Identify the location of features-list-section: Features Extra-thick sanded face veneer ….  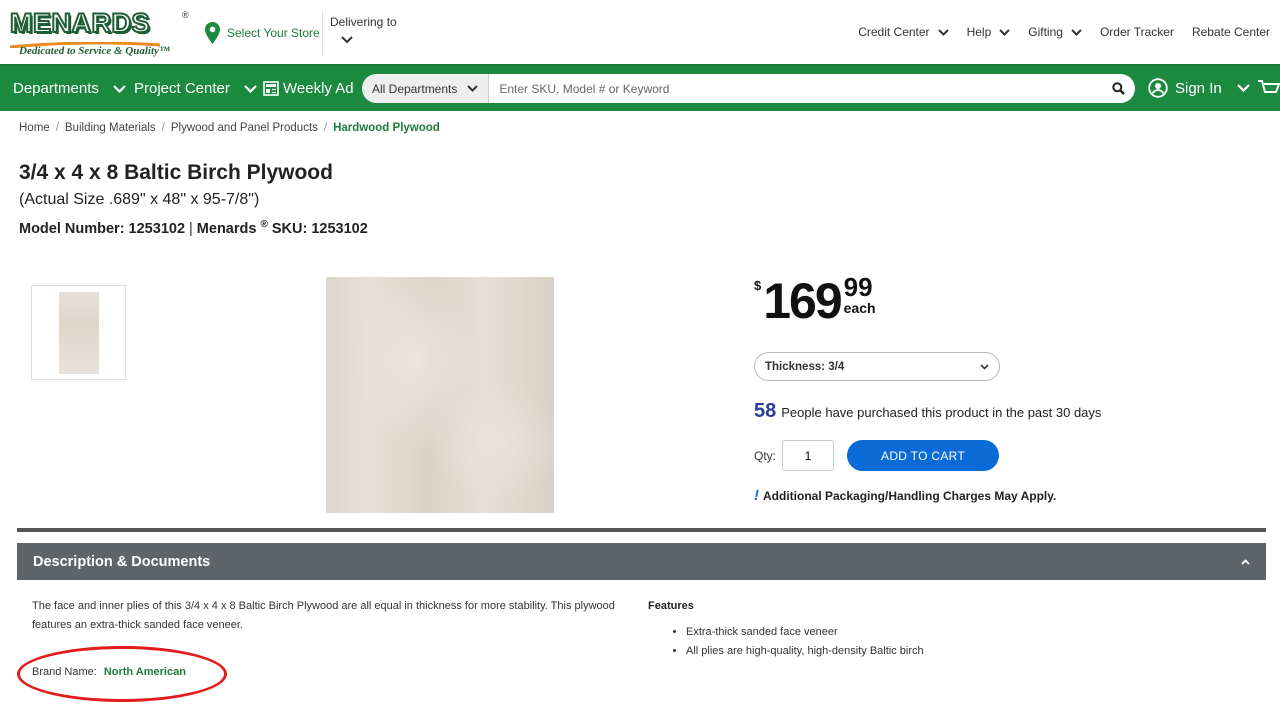
(786, 629).